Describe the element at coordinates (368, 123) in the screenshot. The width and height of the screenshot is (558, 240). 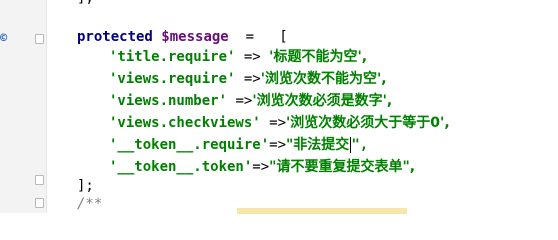
I see `string-token: '浏览次数必须大于等于0',` at that location.